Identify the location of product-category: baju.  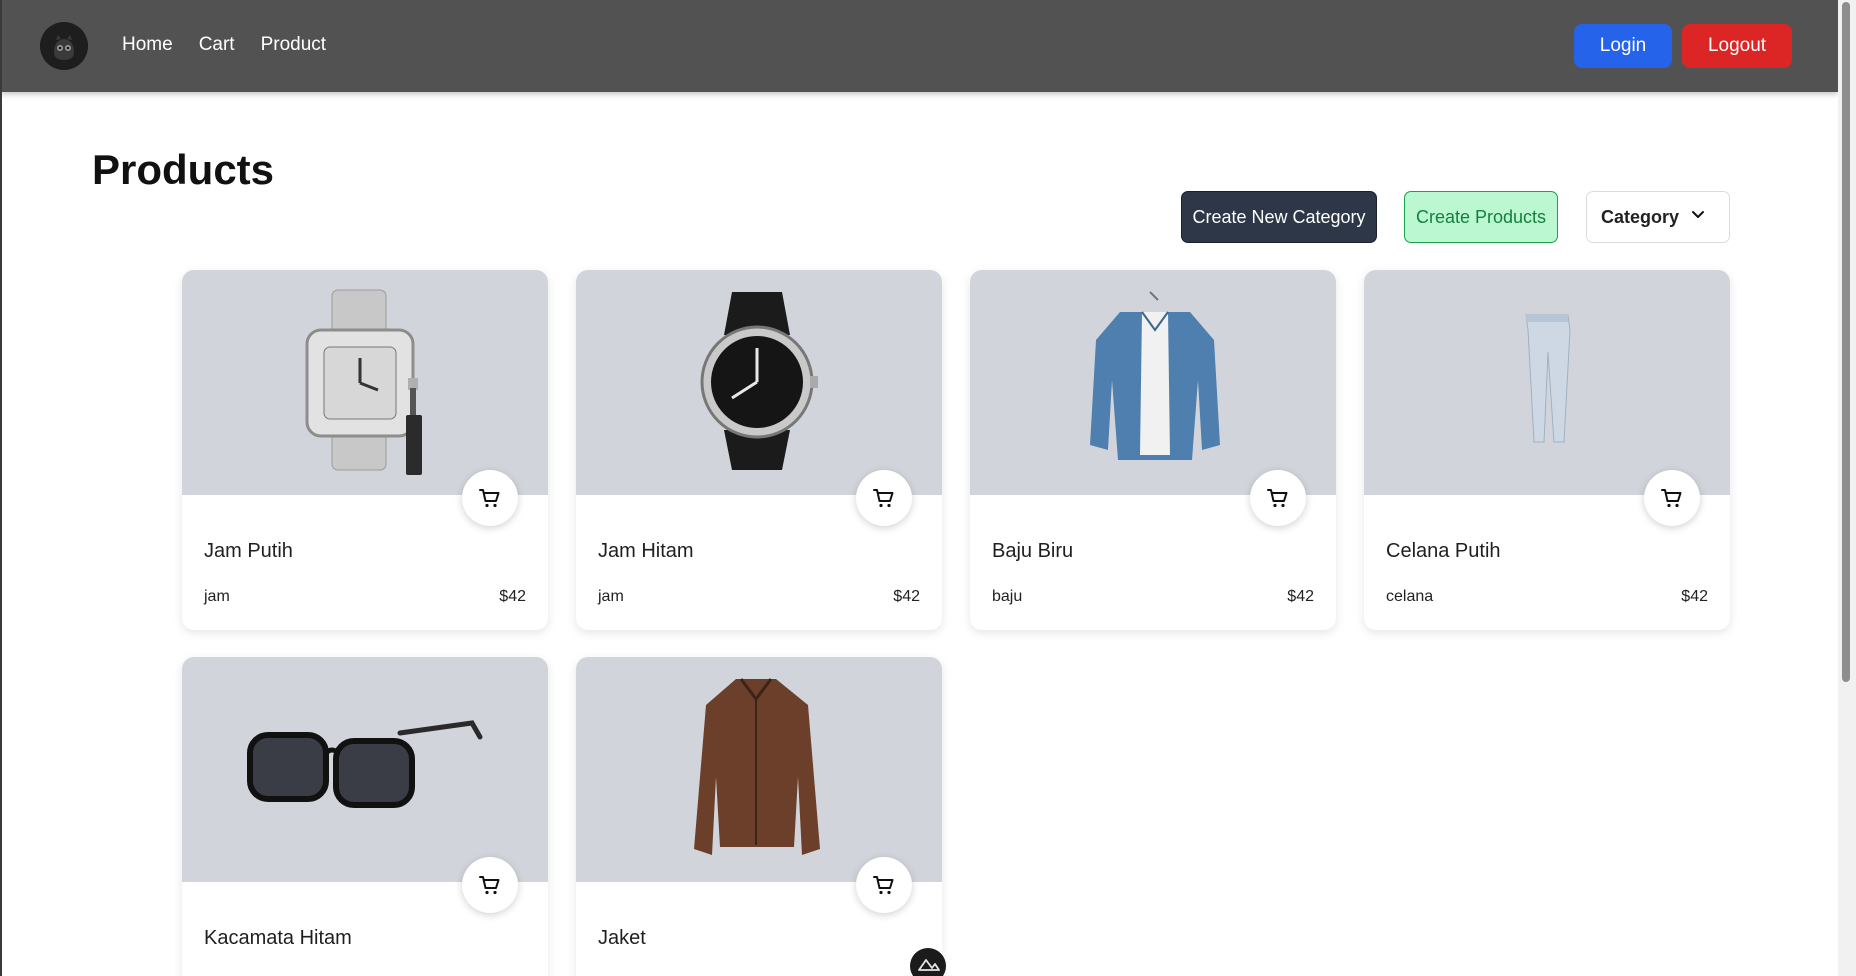
(1007, 596).